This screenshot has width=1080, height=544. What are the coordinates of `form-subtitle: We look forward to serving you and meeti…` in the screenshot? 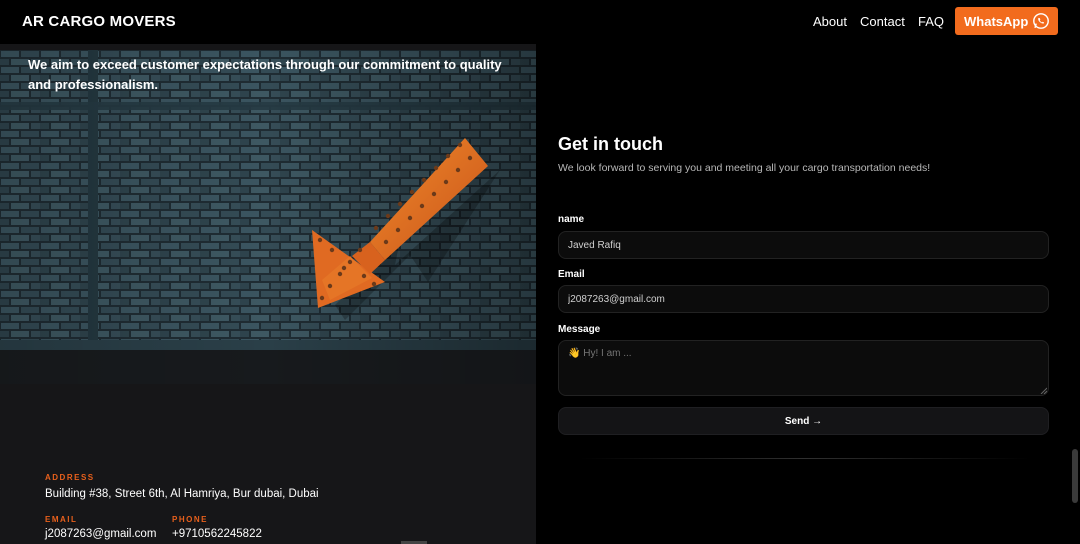 It's located at (744, 168).